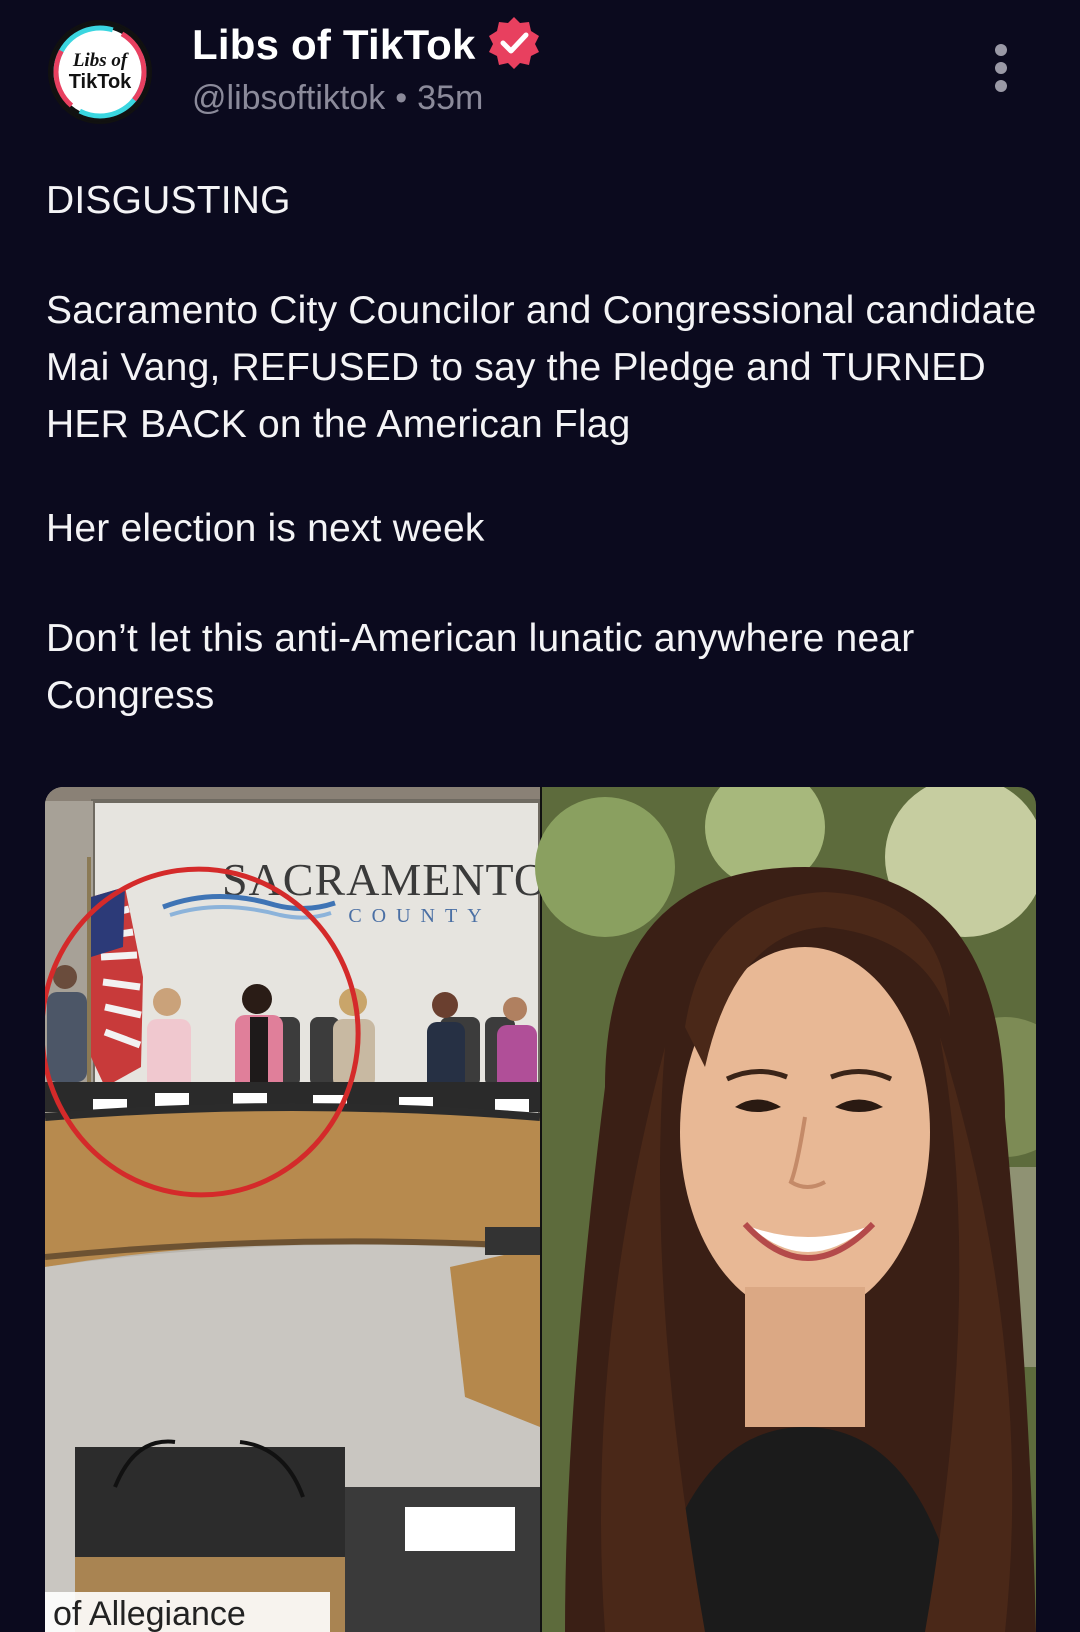 The image size is (1080, 1632). Describe the element at coordinates (419, 916) in the screenshot. I see `svg-text: COUNTY` at that location.